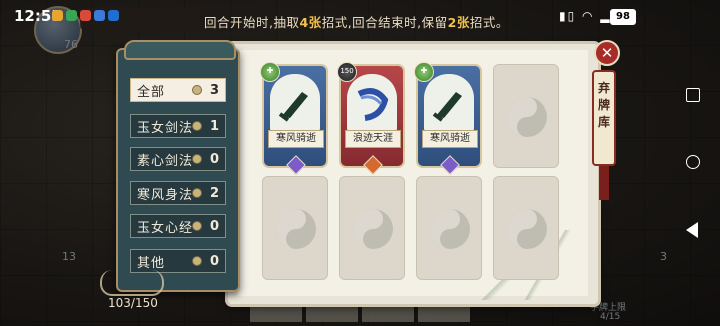 This screenshot has height=326, width=720. I want to click on discard-pile-tab: 弃牌库, so click(604, 118).